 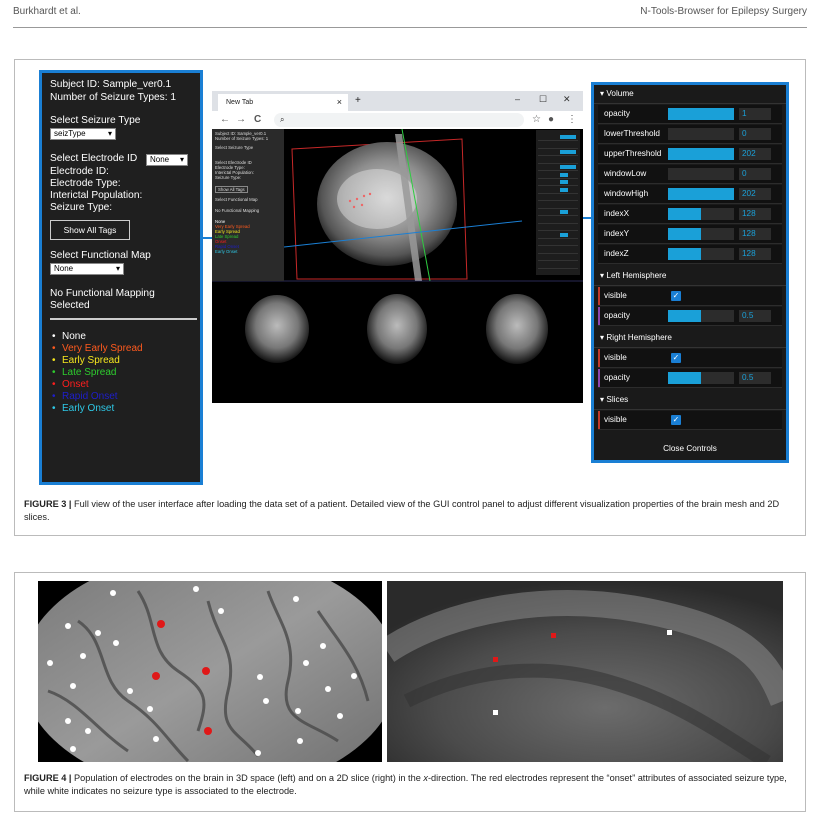 I want to click on subject-id-text: Subject ID: Sample_ver0.1, so click(x=111, y=84).